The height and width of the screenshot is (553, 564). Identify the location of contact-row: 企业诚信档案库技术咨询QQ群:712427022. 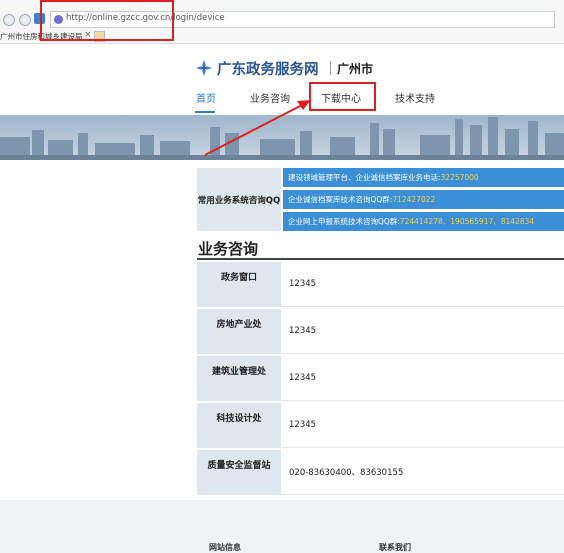
(423, 199).